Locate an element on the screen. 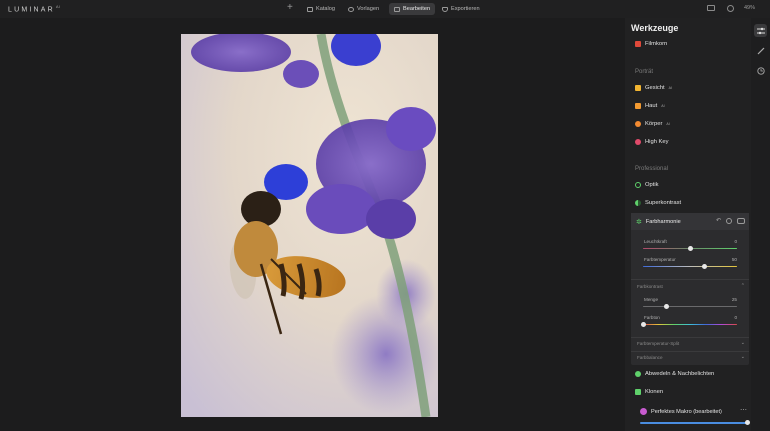 The image size is (770, 431). panel-title: Werkzeuge is located at coordinates (655, 28).